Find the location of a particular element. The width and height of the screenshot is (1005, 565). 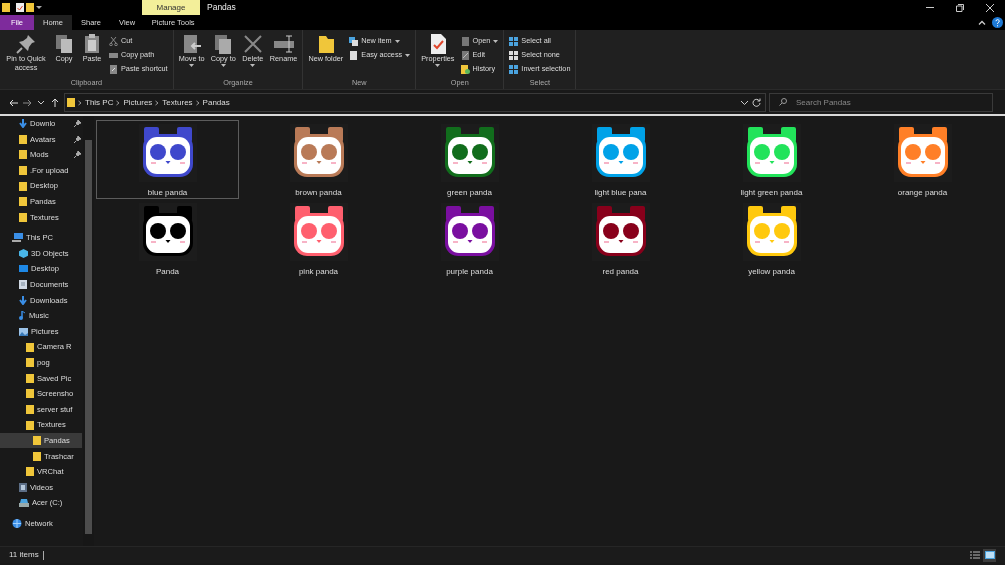

properties-icon is located at coordinates (20, 7).